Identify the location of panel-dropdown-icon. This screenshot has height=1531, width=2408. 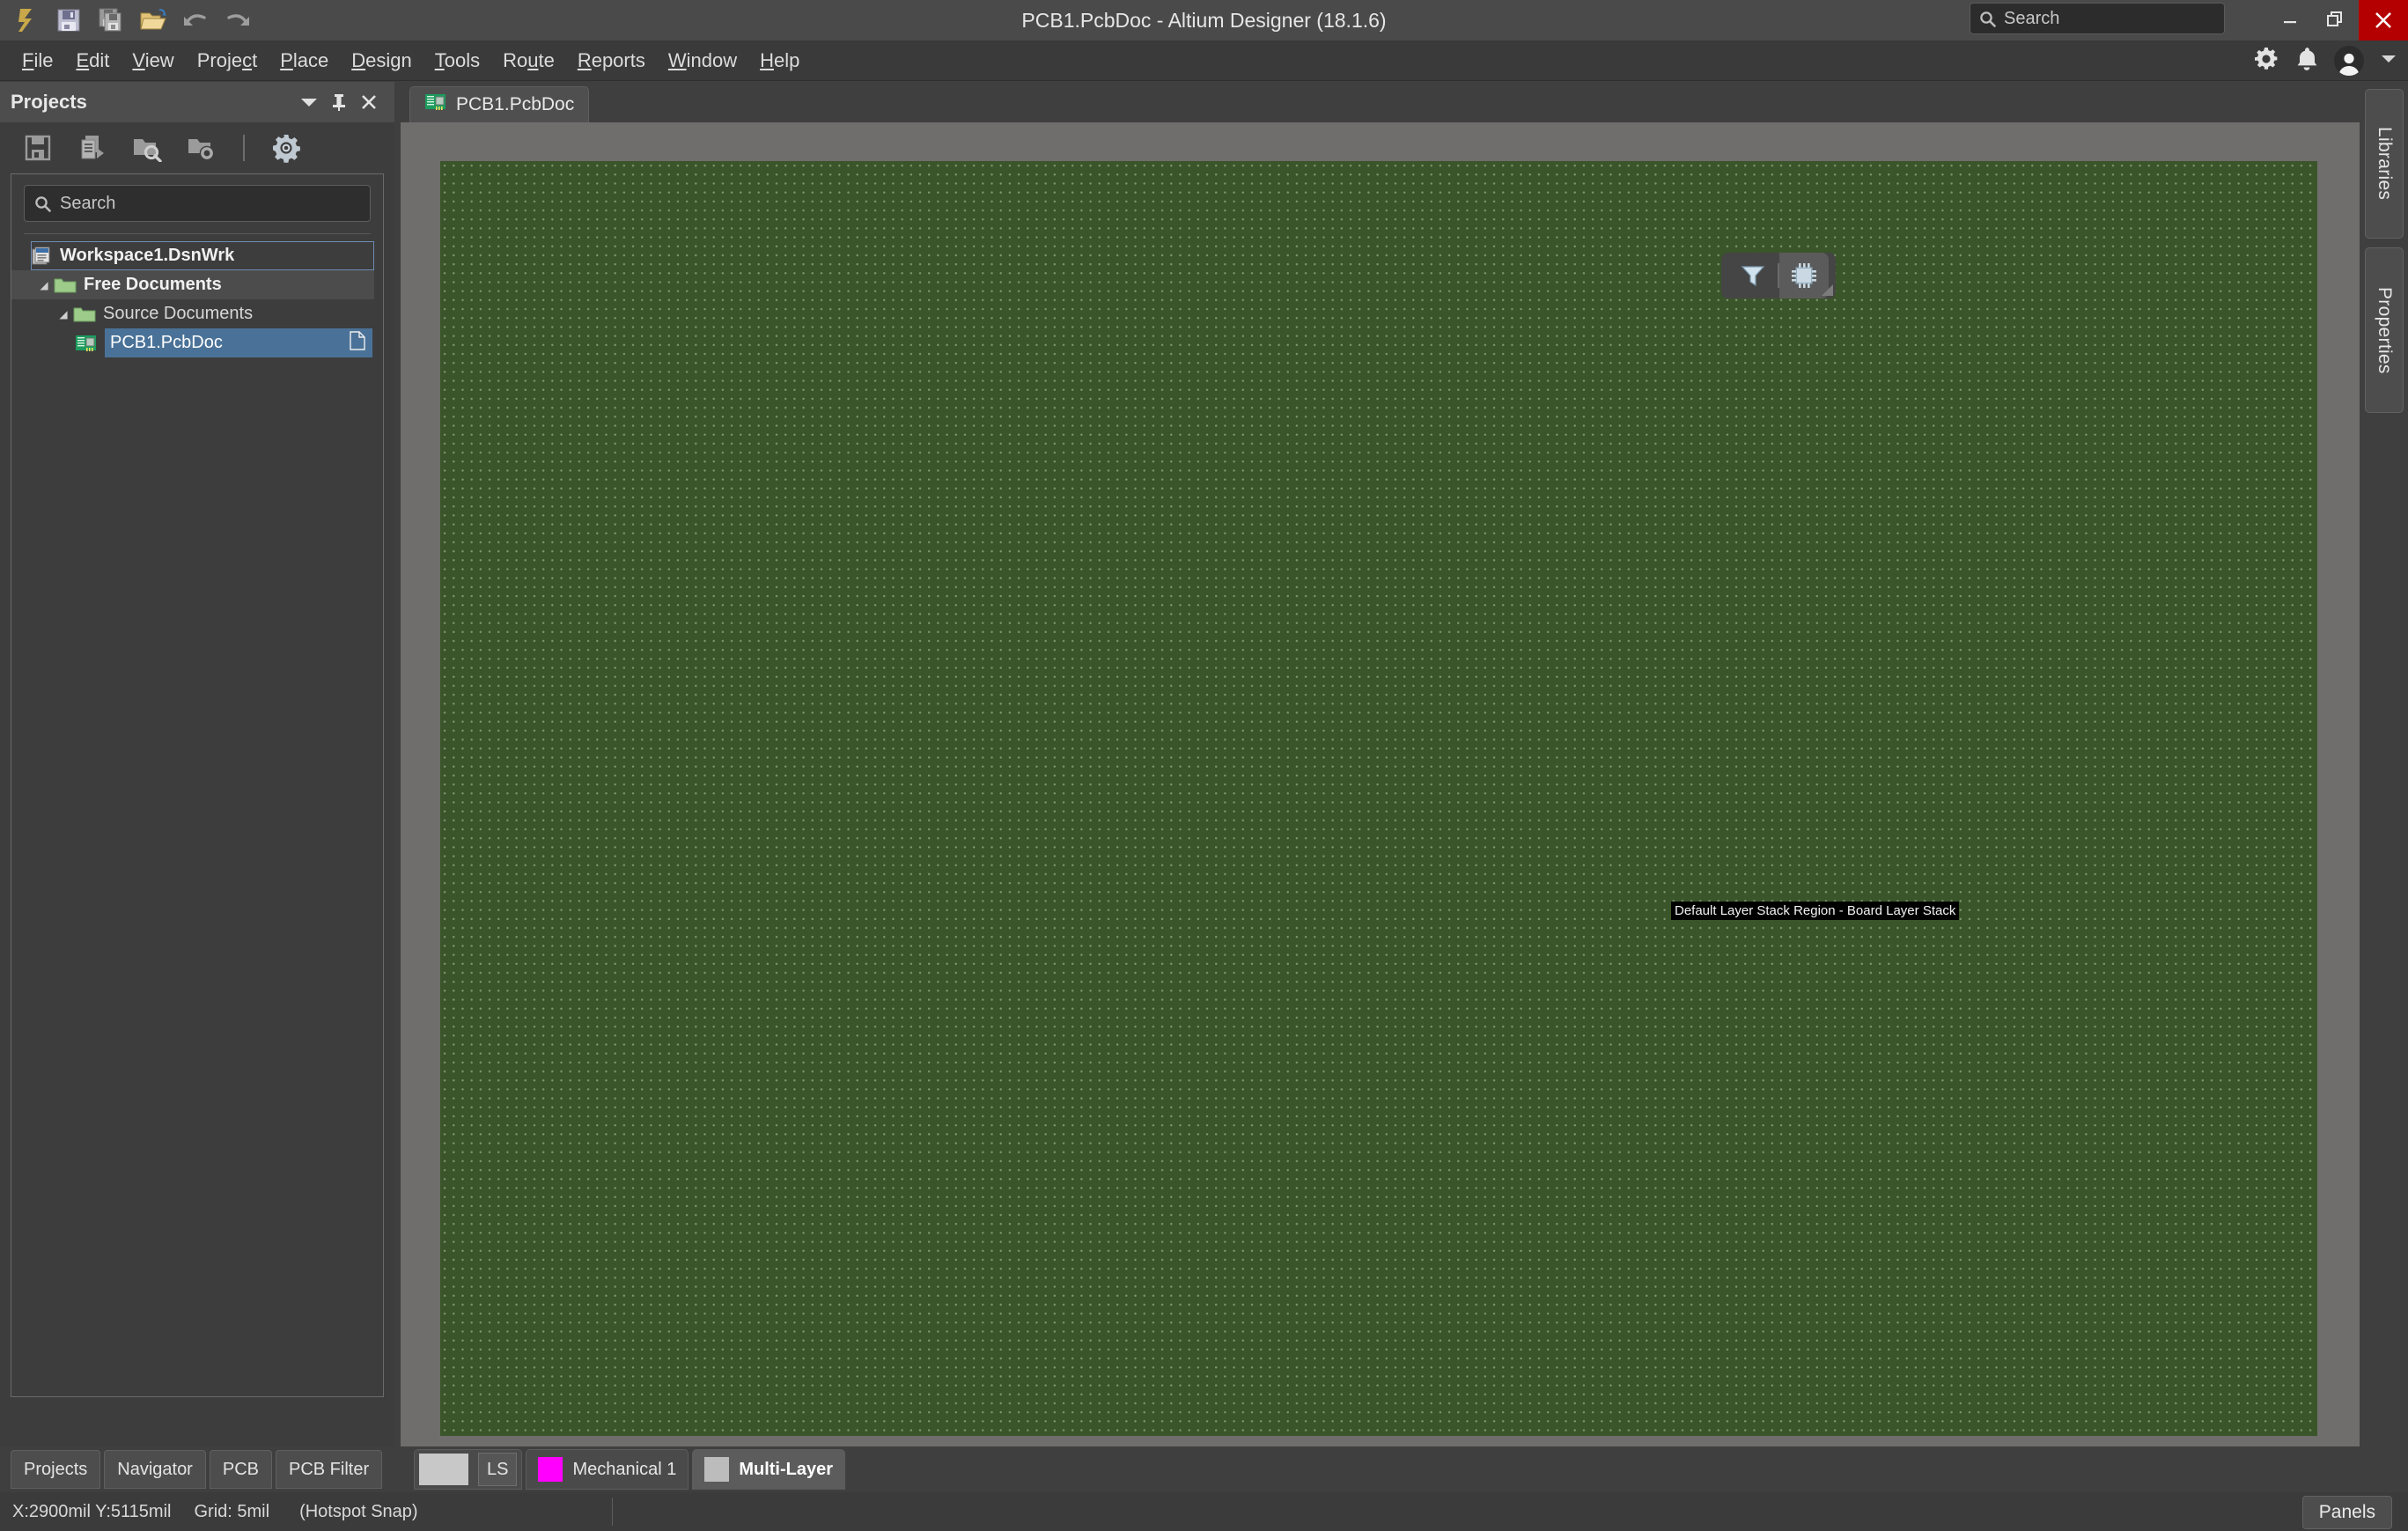
(309, 102).